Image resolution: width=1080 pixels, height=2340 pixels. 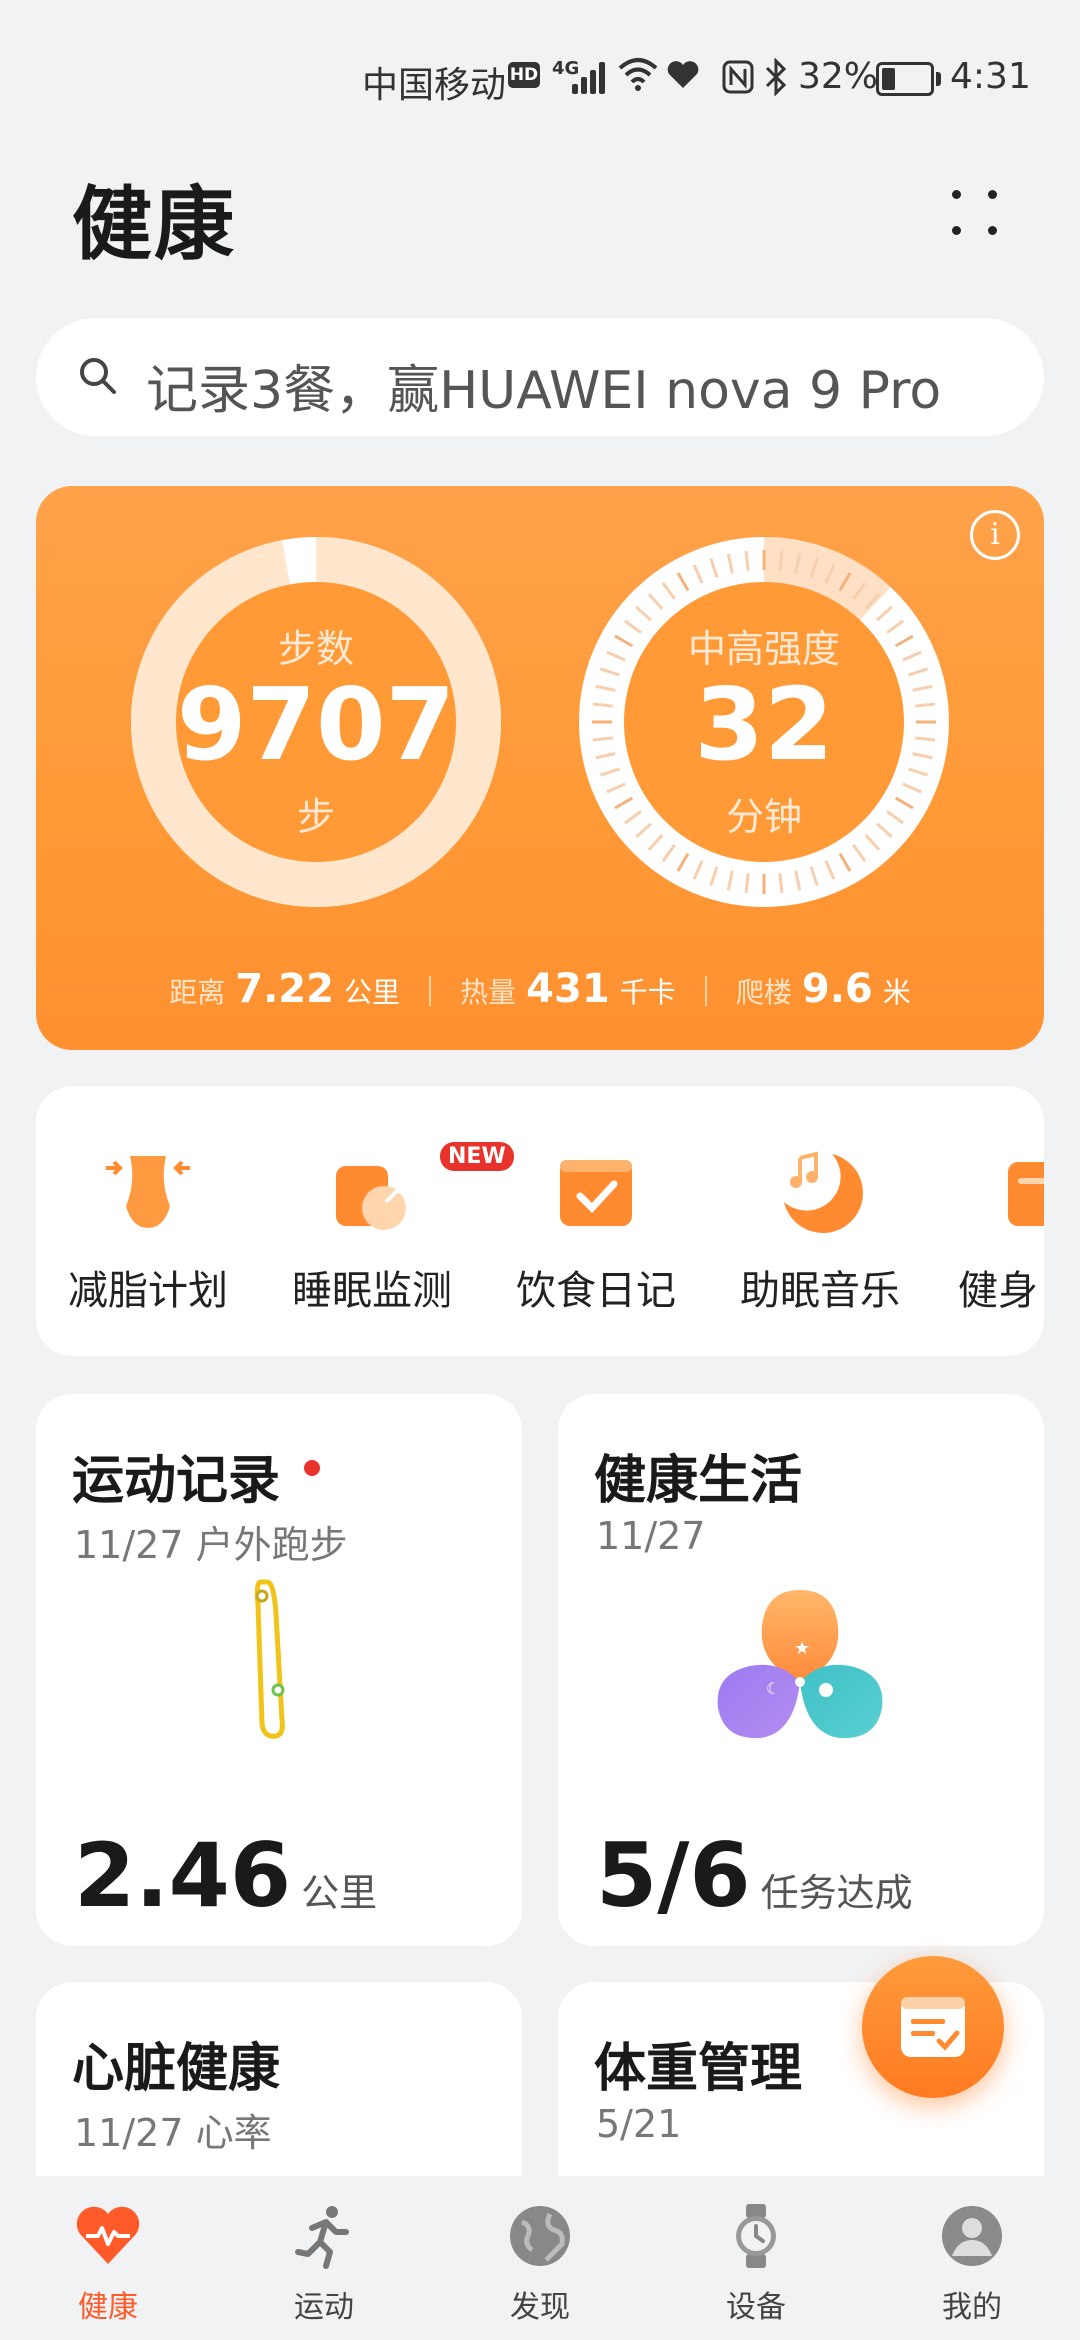 What do you see at coordinates (269, 1659) in the screenshot?
I see `route-map-icon` at bounding box center [269, 1659].